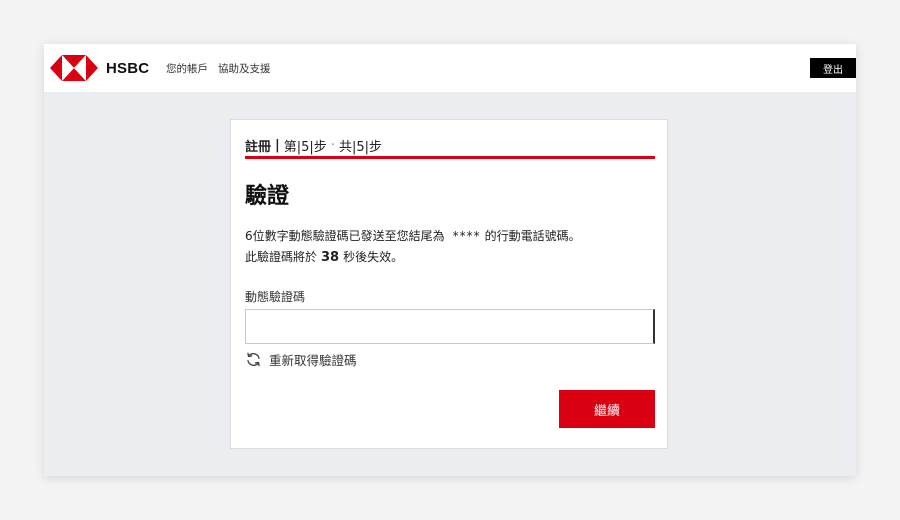 The width and height of the screenshot is (900, 520). Describe the element at coordinates (373, 257) in the screenshot. I see `expiry-suffix: 秒後失效。` at that location.